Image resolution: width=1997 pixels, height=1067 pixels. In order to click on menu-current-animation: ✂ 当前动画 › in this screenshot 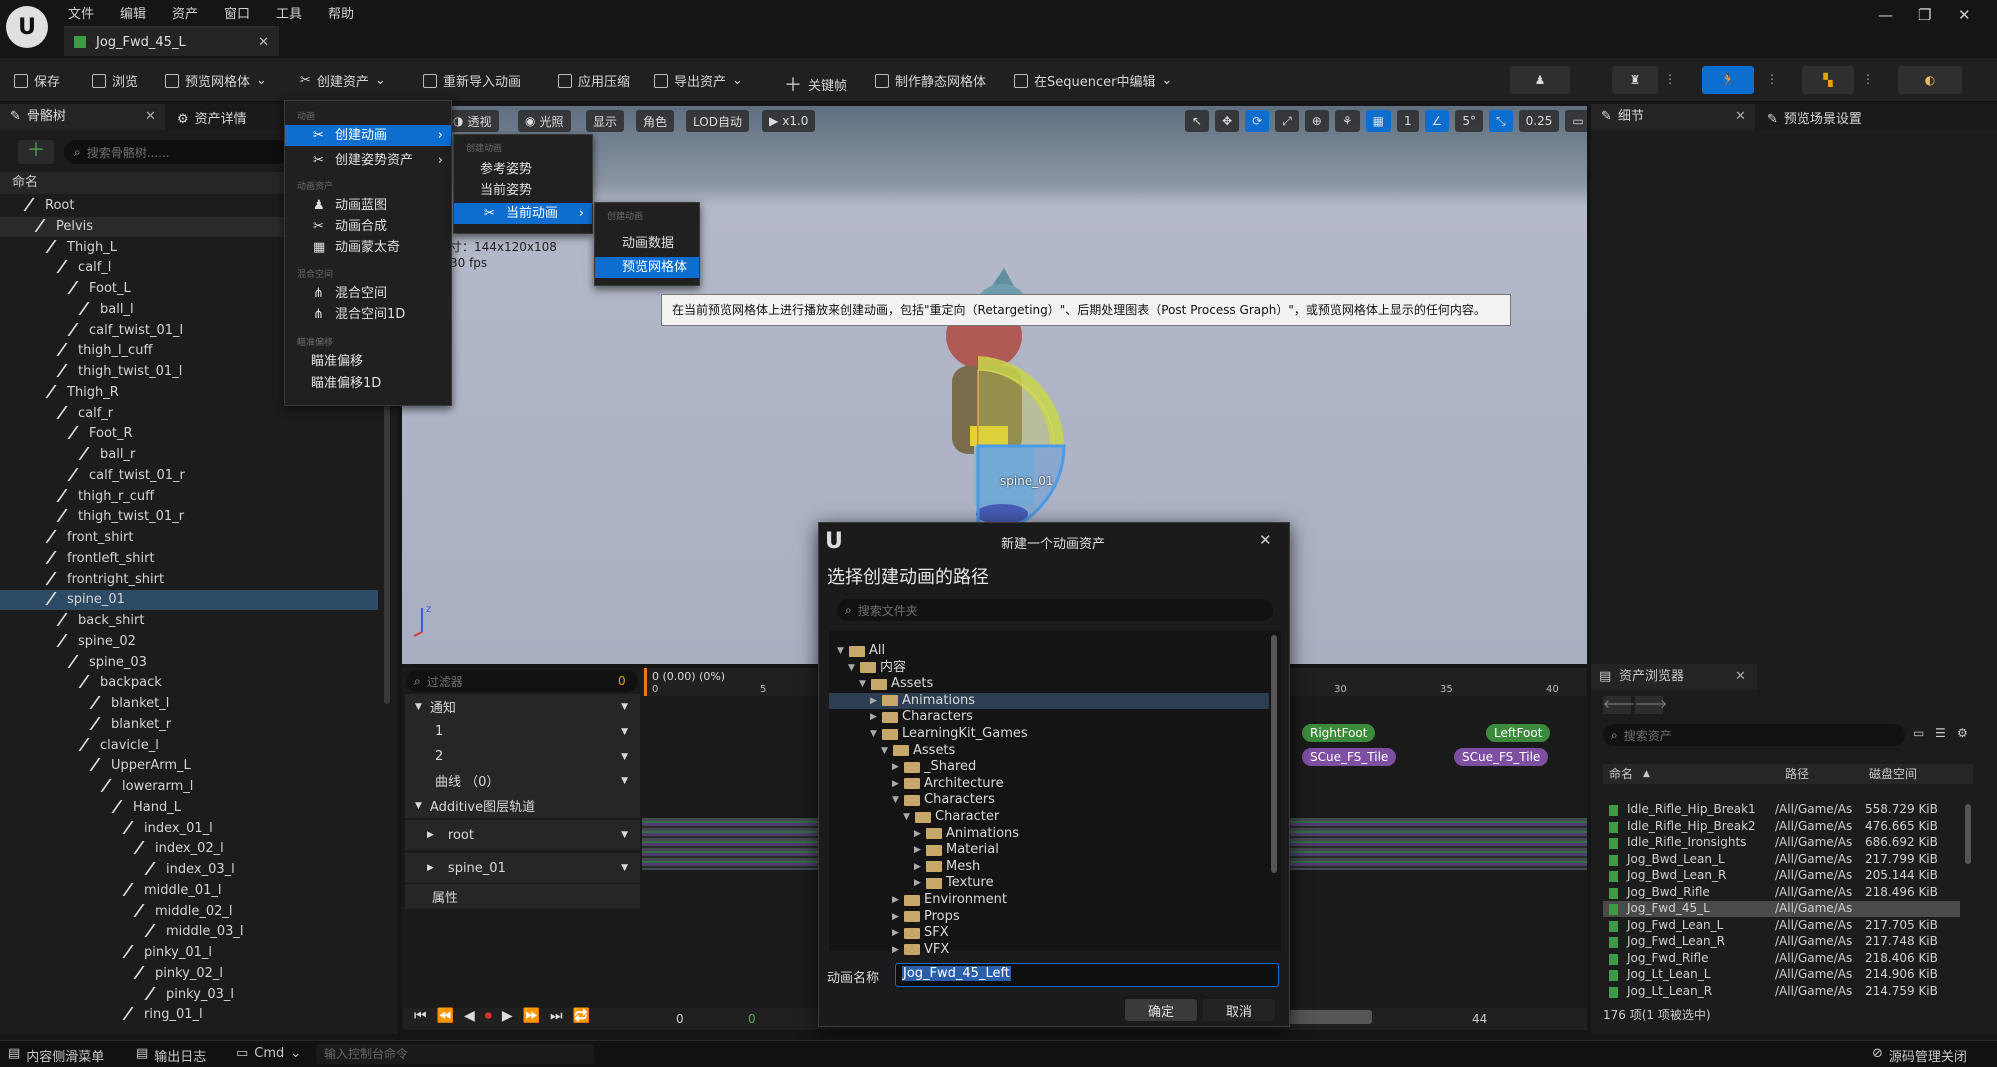, I will do `click(523, 213)`.